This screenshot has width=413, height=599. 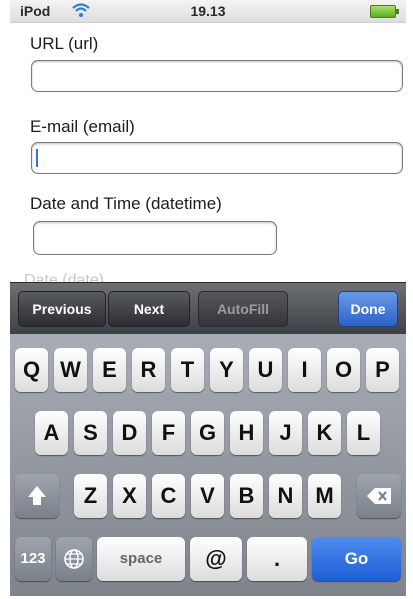 What do you see at coordinates (33, 559) in the screenshot?
I see `numbers-key: 123` at bounding box center [33, 559].